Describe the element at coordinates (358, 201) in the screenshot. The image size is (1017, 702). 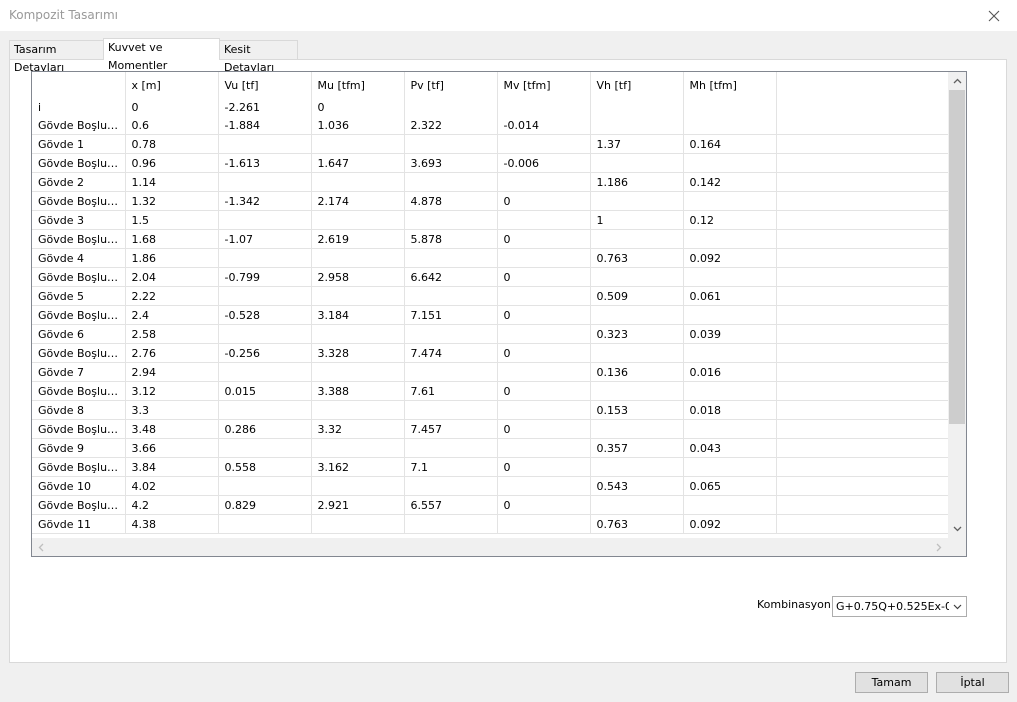
I see `table-cell: 2.174` at that location.